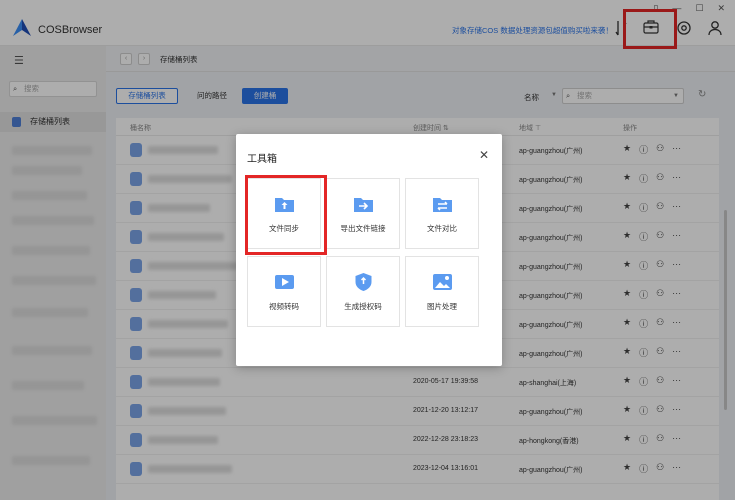 This screenshot has height=500, width=735. Describe the element at coordinates (442, 228) in the screenshot. I see `tool-label: 文件对比` at that location.